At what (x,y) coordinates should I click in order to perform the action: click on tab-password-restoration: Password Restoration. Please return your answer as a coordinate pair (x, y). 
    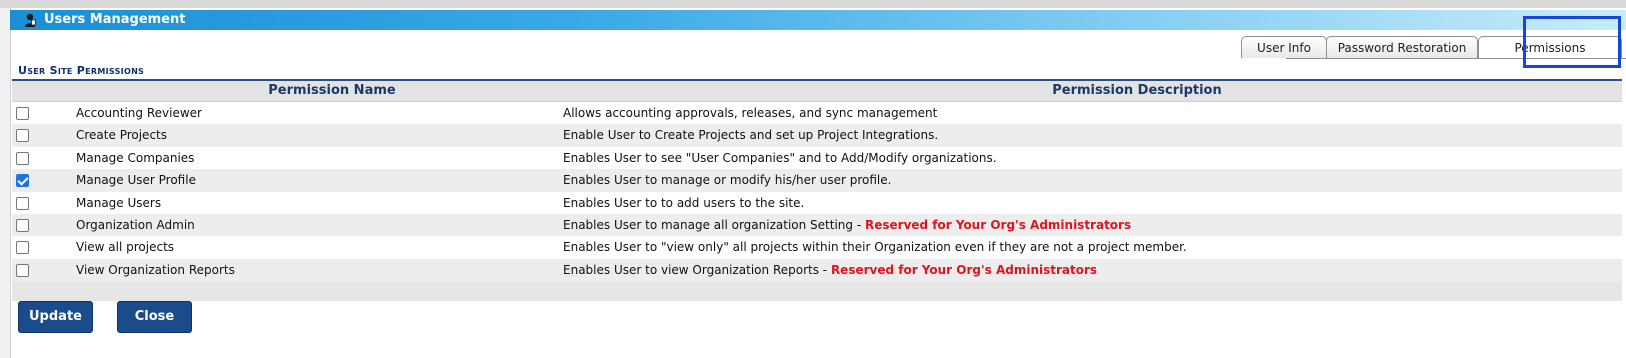
    Looking at the image, I should click on (1402, 47).